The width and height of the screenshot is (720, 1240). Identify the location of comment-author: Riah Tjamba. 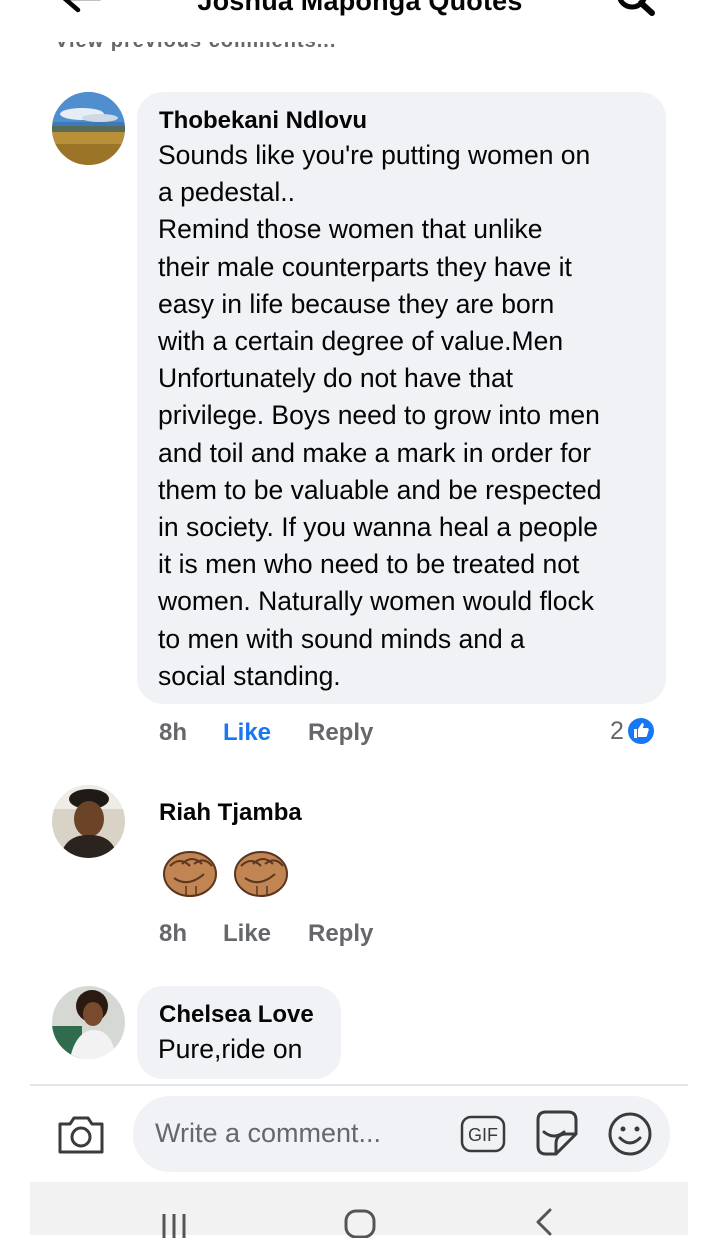
(230, 813).